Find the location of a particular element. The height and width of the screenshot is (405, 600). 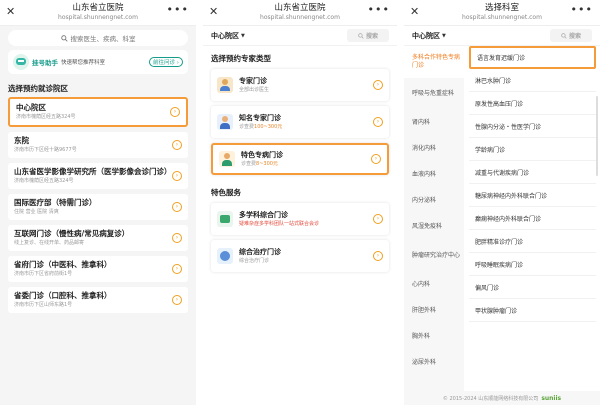

footer-copyright: © 2015-2024 山东顺能网络科技有限公司 is located at coordinates (490, 398).